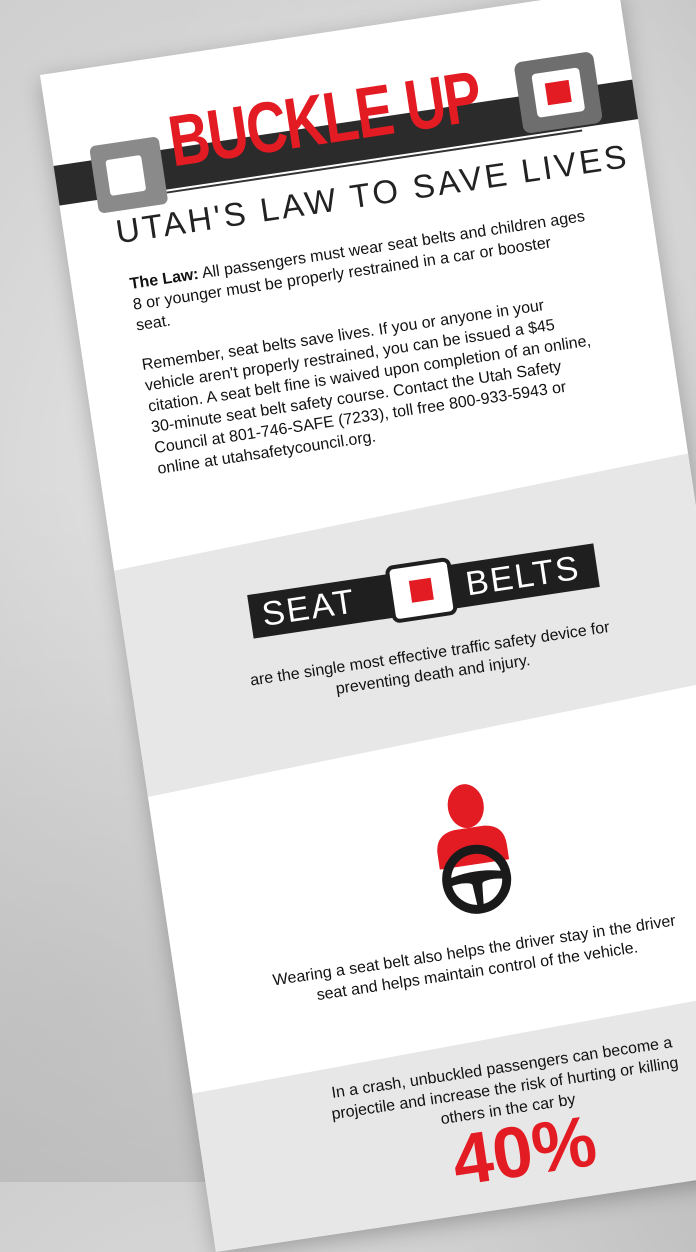 Image resolution: width=696 pixels, height=1252 pixels. I want to click on buckle-button, so click(558, 92).